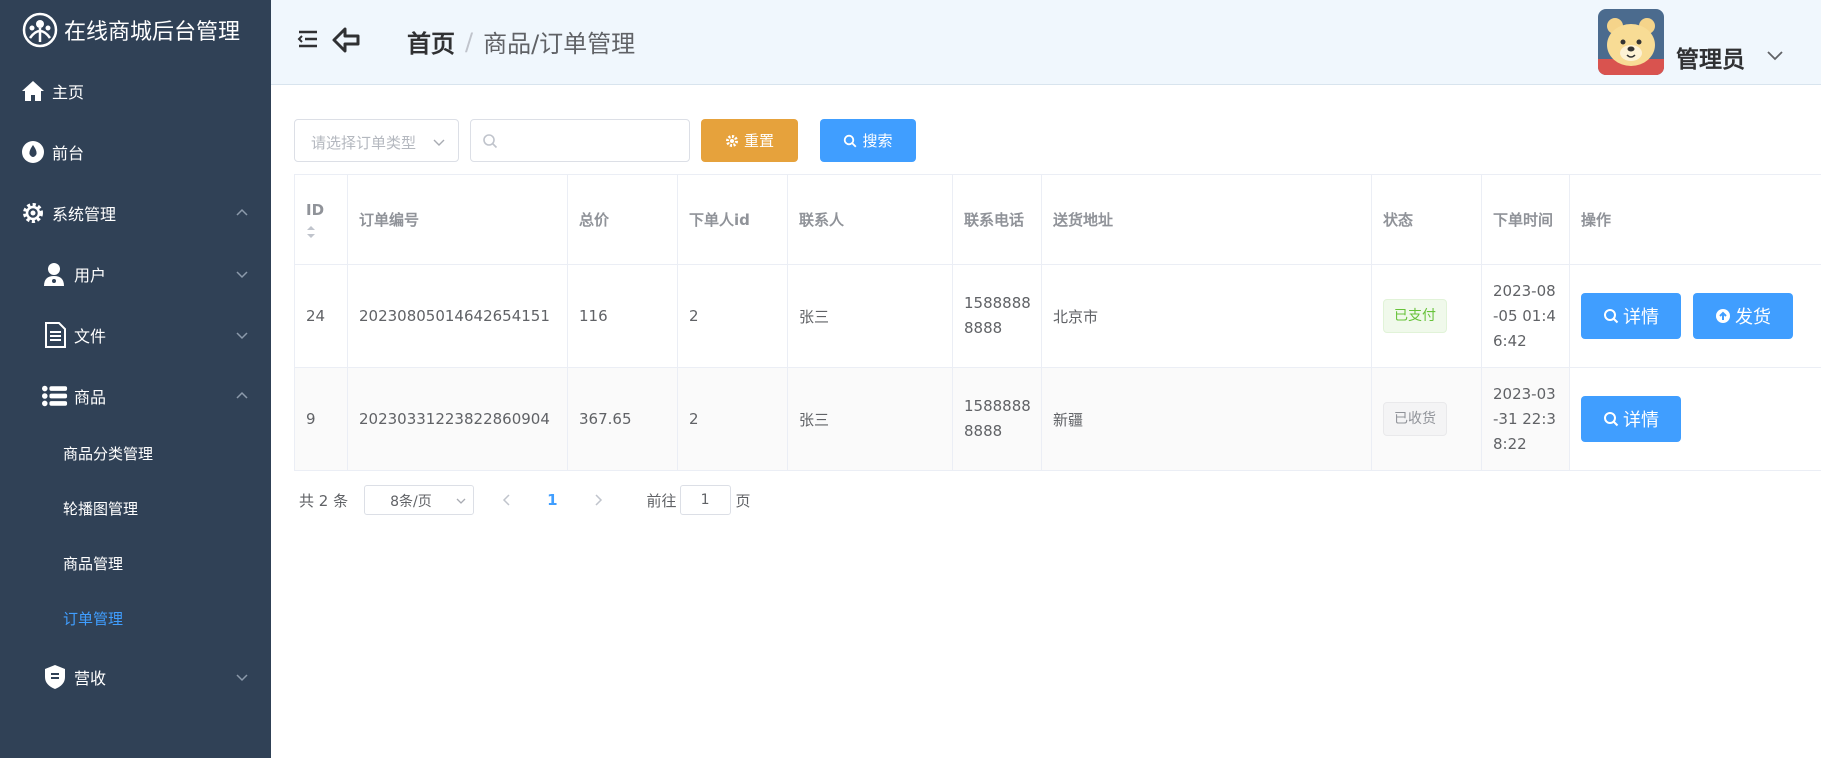  I want to click on column-header-label: ID, so click(315, 209).